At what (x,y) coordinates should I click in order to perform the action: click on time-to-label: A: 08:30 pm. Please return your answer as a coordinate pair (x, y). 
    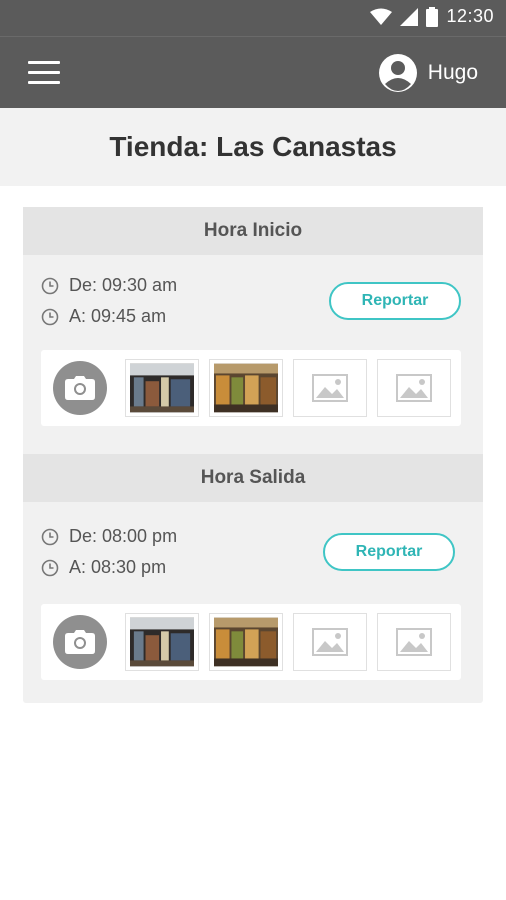
    Looking at the image, I should click on (118, 567).